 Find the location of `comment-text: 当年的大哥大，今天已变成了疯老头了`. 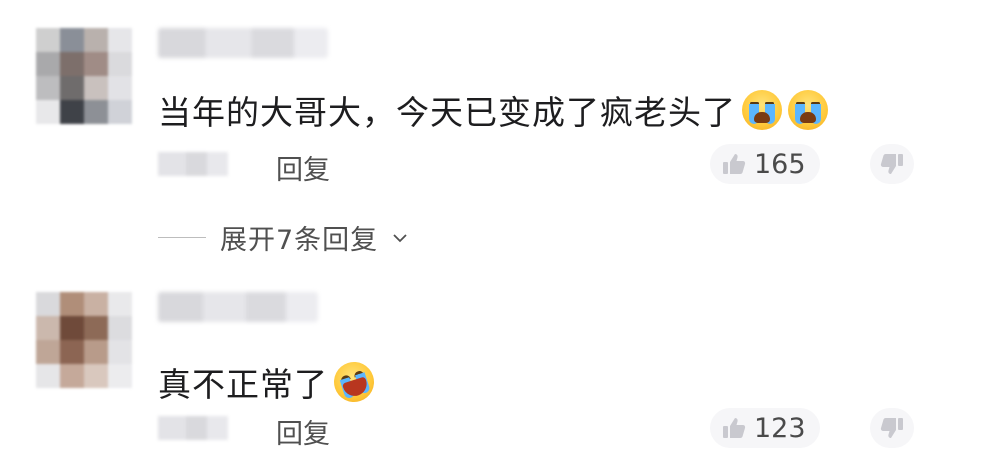

comment-text: 当年的大哥大，今天已变成了疯老头了 is located at coordinates (493, 110).